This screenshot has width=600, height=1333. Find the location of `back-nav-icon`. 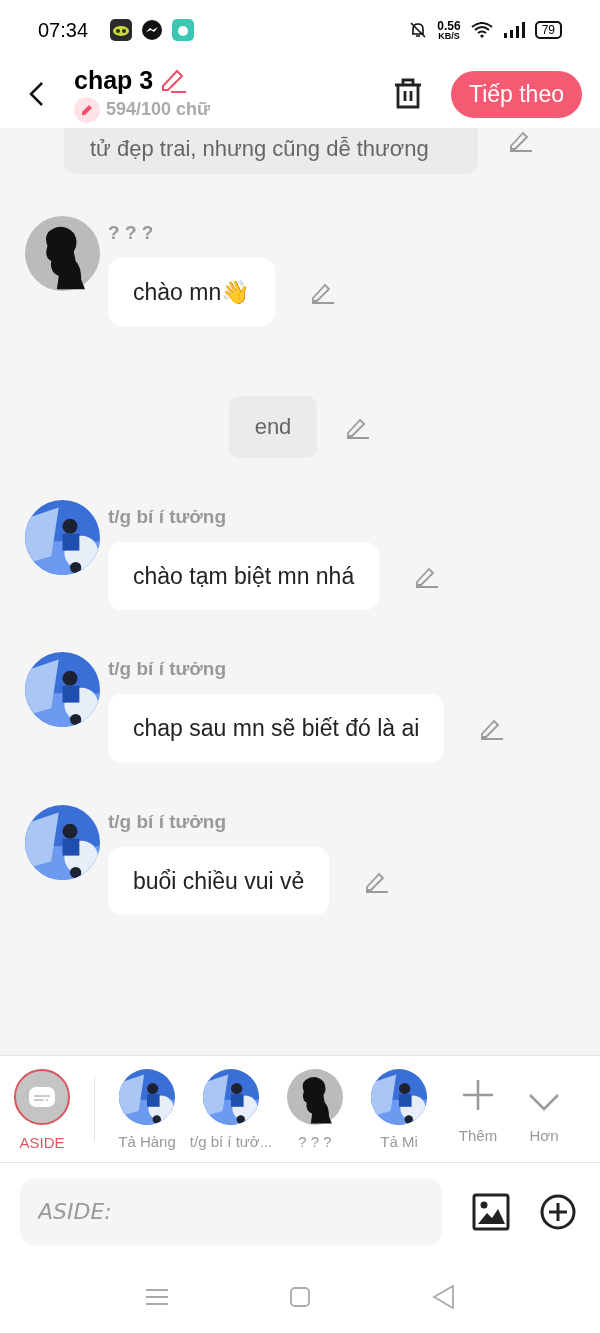

back-nav-icon is located at coordinates (443, 1296).